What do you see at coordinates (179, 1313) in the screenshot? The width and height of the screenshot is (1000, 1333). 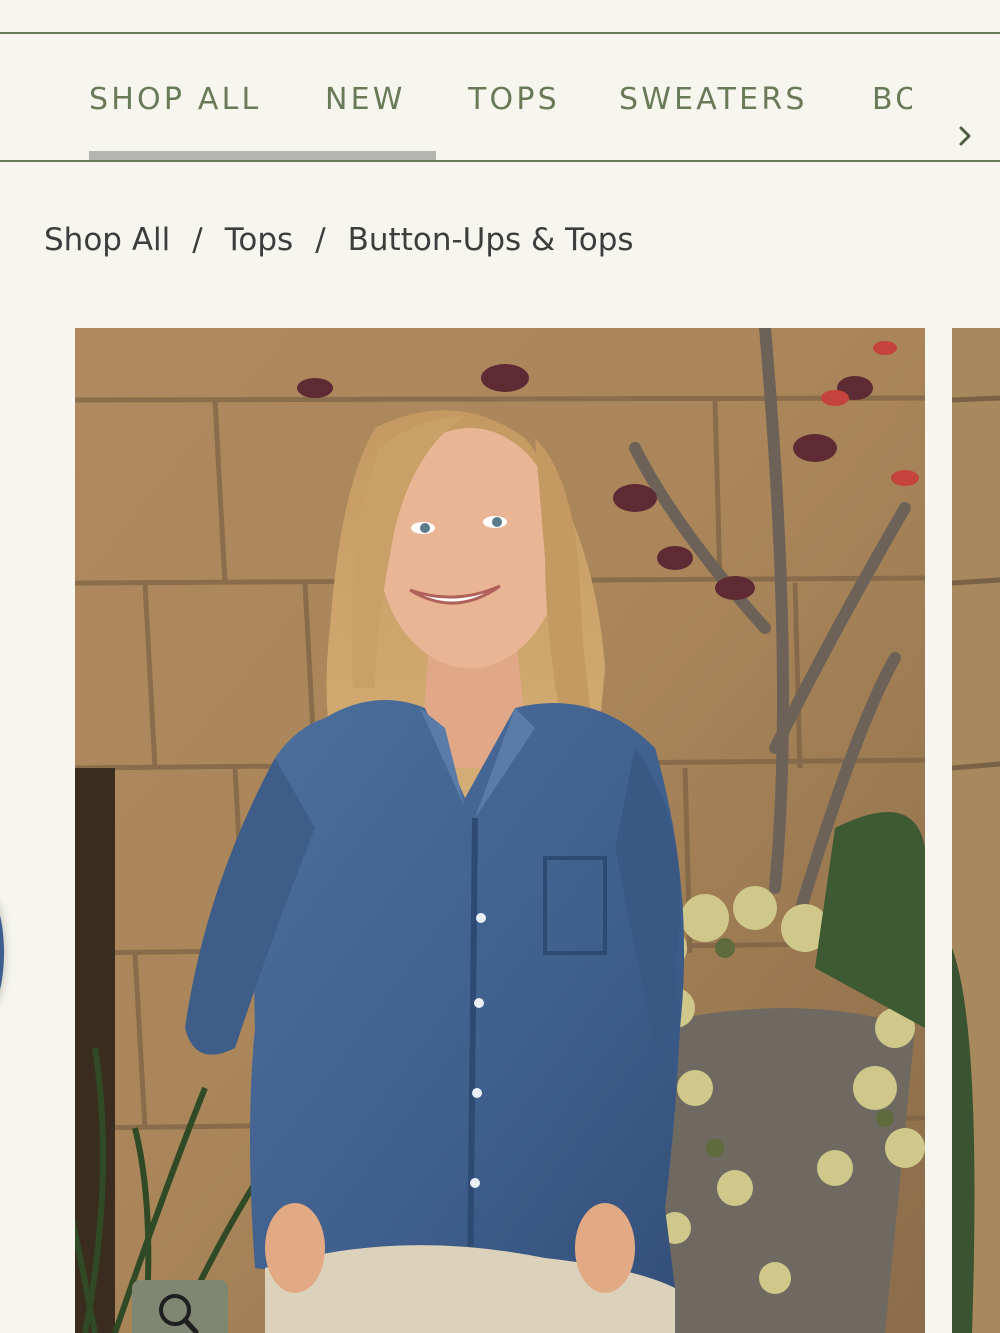 I see `magnifier-icon` at bounding box center [179, 1313].